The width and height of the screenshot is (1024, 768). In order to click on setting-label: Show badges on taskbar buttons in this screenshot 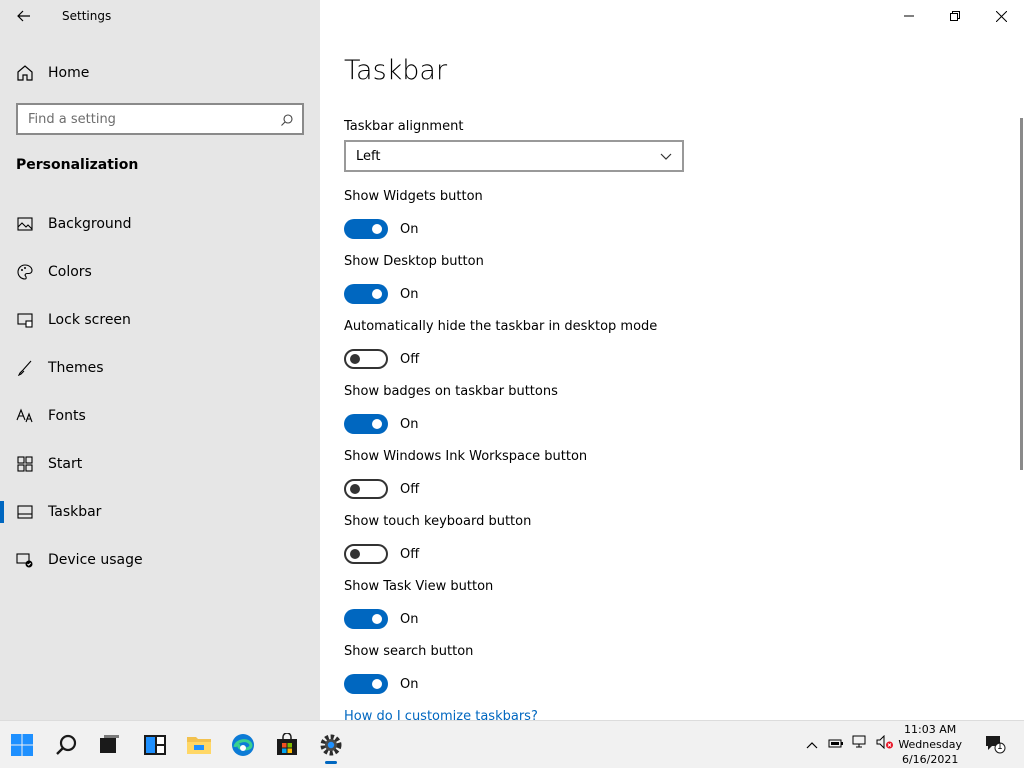, I will do `click(451, 391)`.